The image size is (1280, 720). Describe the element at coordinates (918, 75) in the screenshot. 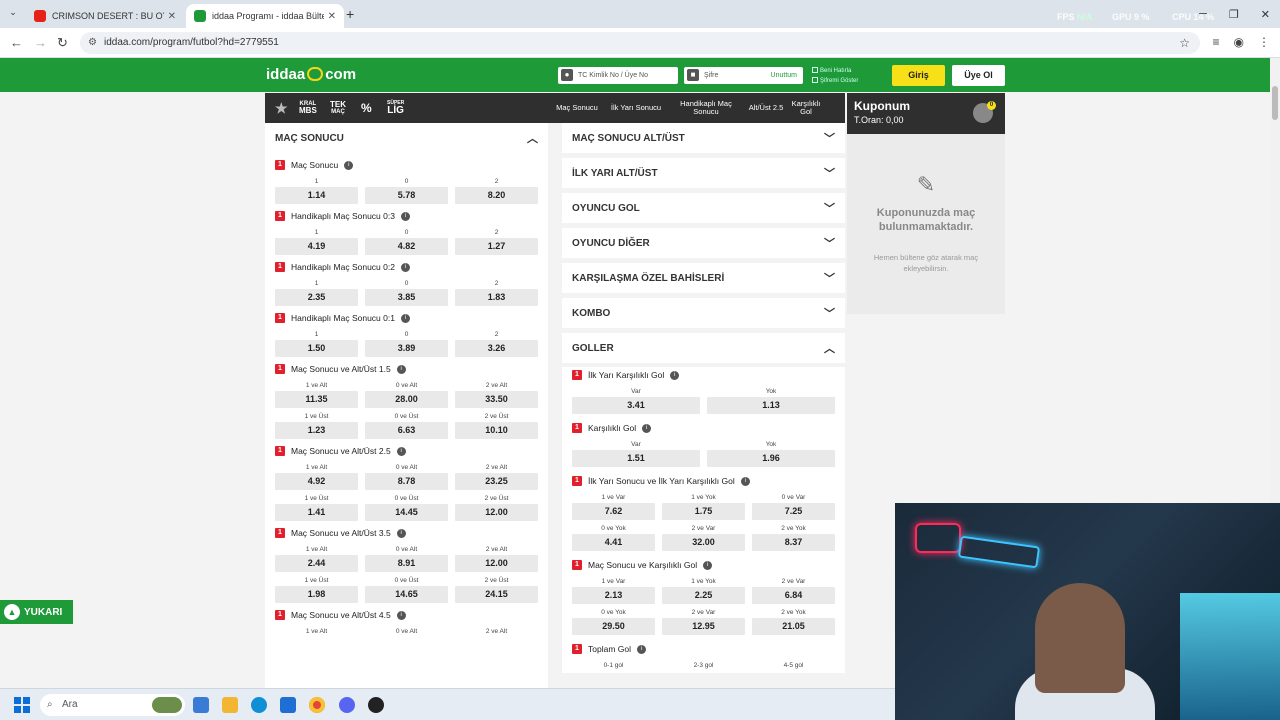

I see `login-button: Giriş` at that location.